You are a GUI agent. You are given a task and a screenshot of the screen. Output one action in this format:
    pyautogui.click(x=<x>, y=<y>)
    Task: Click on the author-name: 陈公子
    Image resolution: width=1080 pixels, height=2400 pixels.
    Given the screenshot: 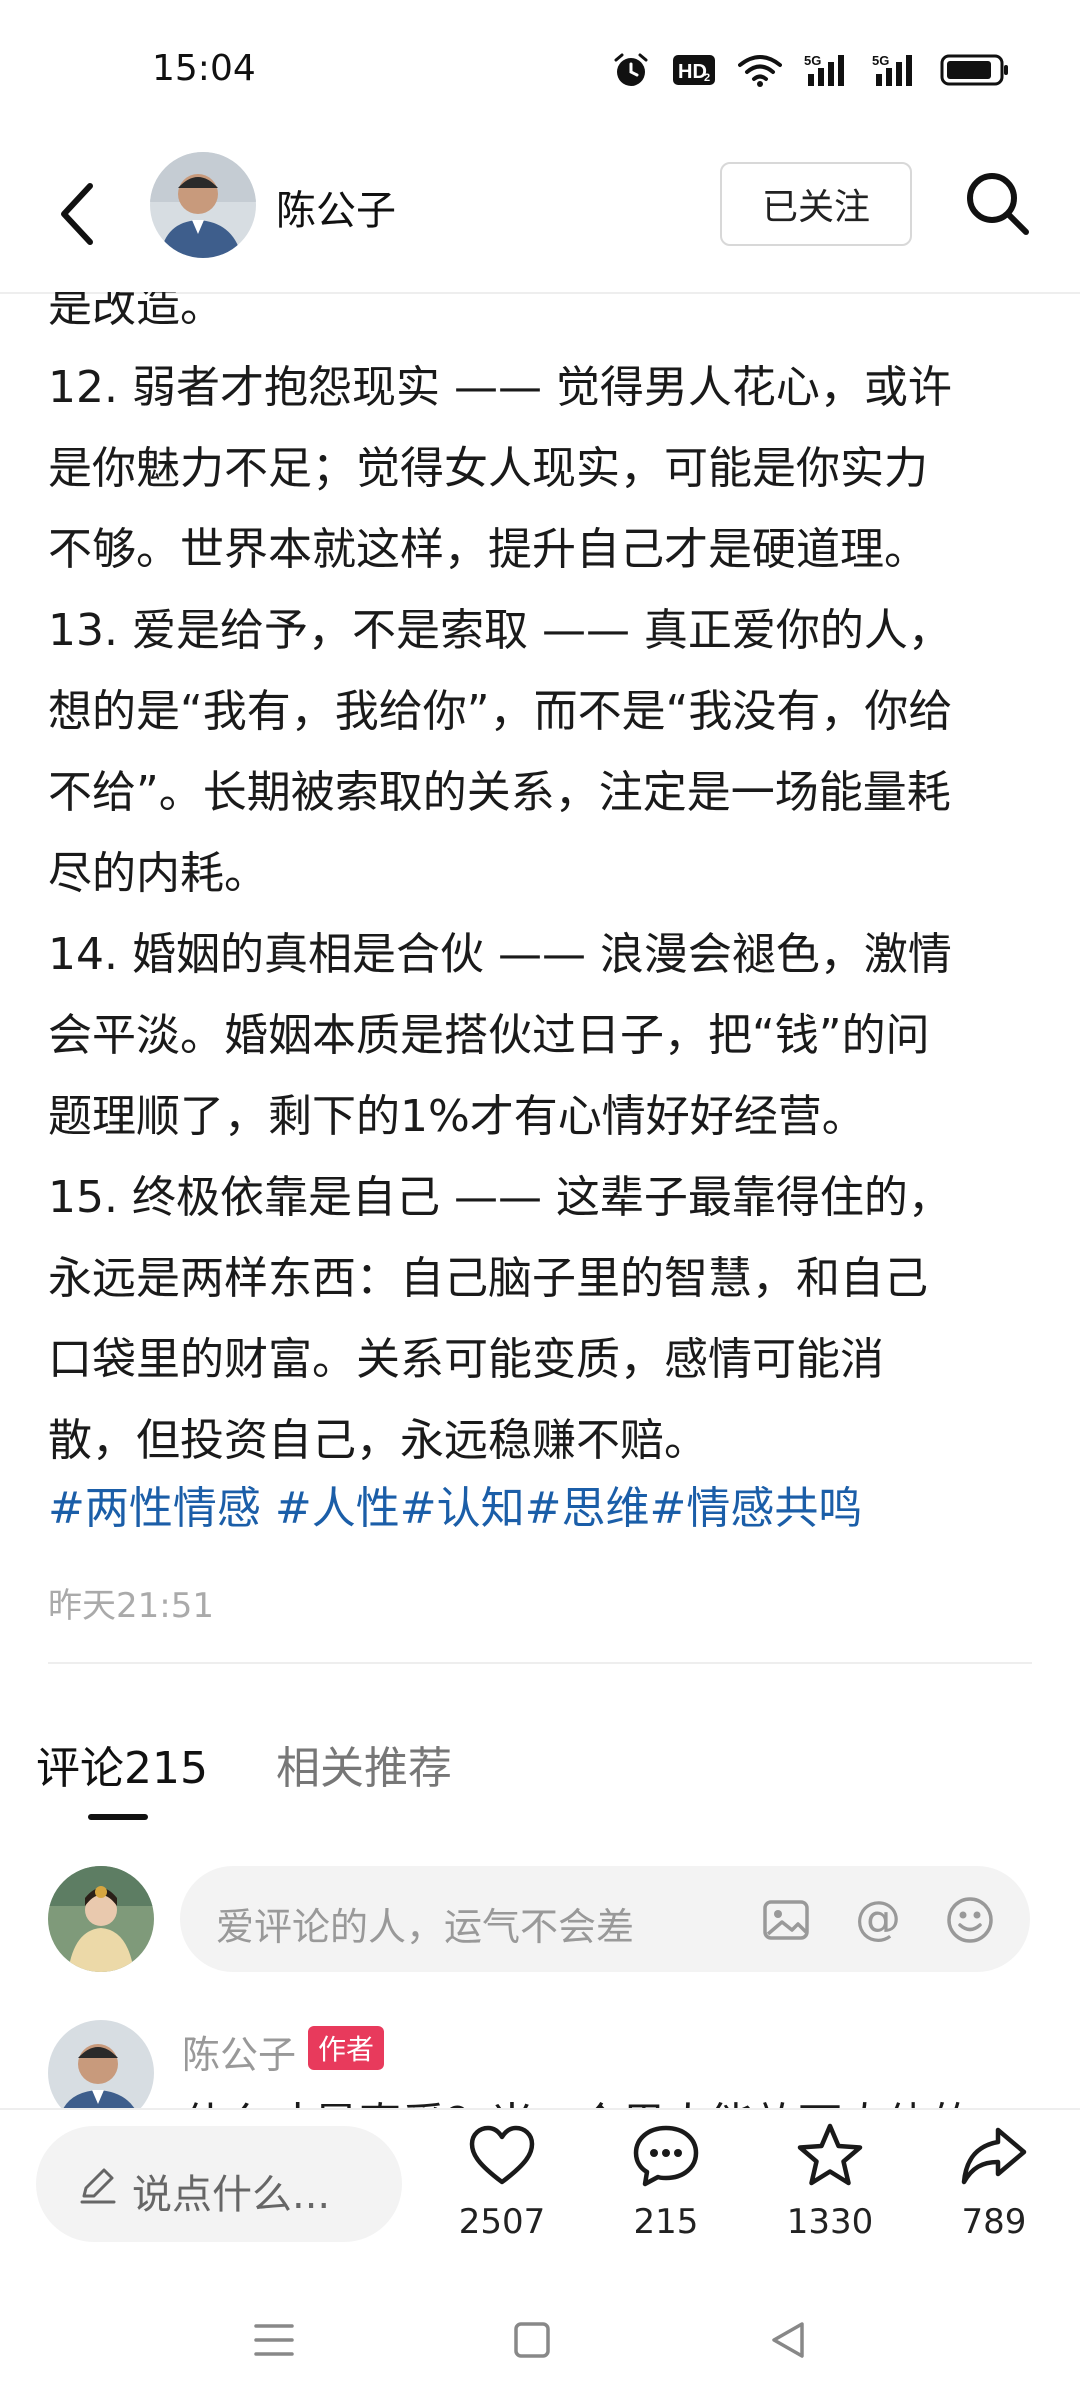 What is the action you would take?
    pyautogui.click(x=336, y=207)
    